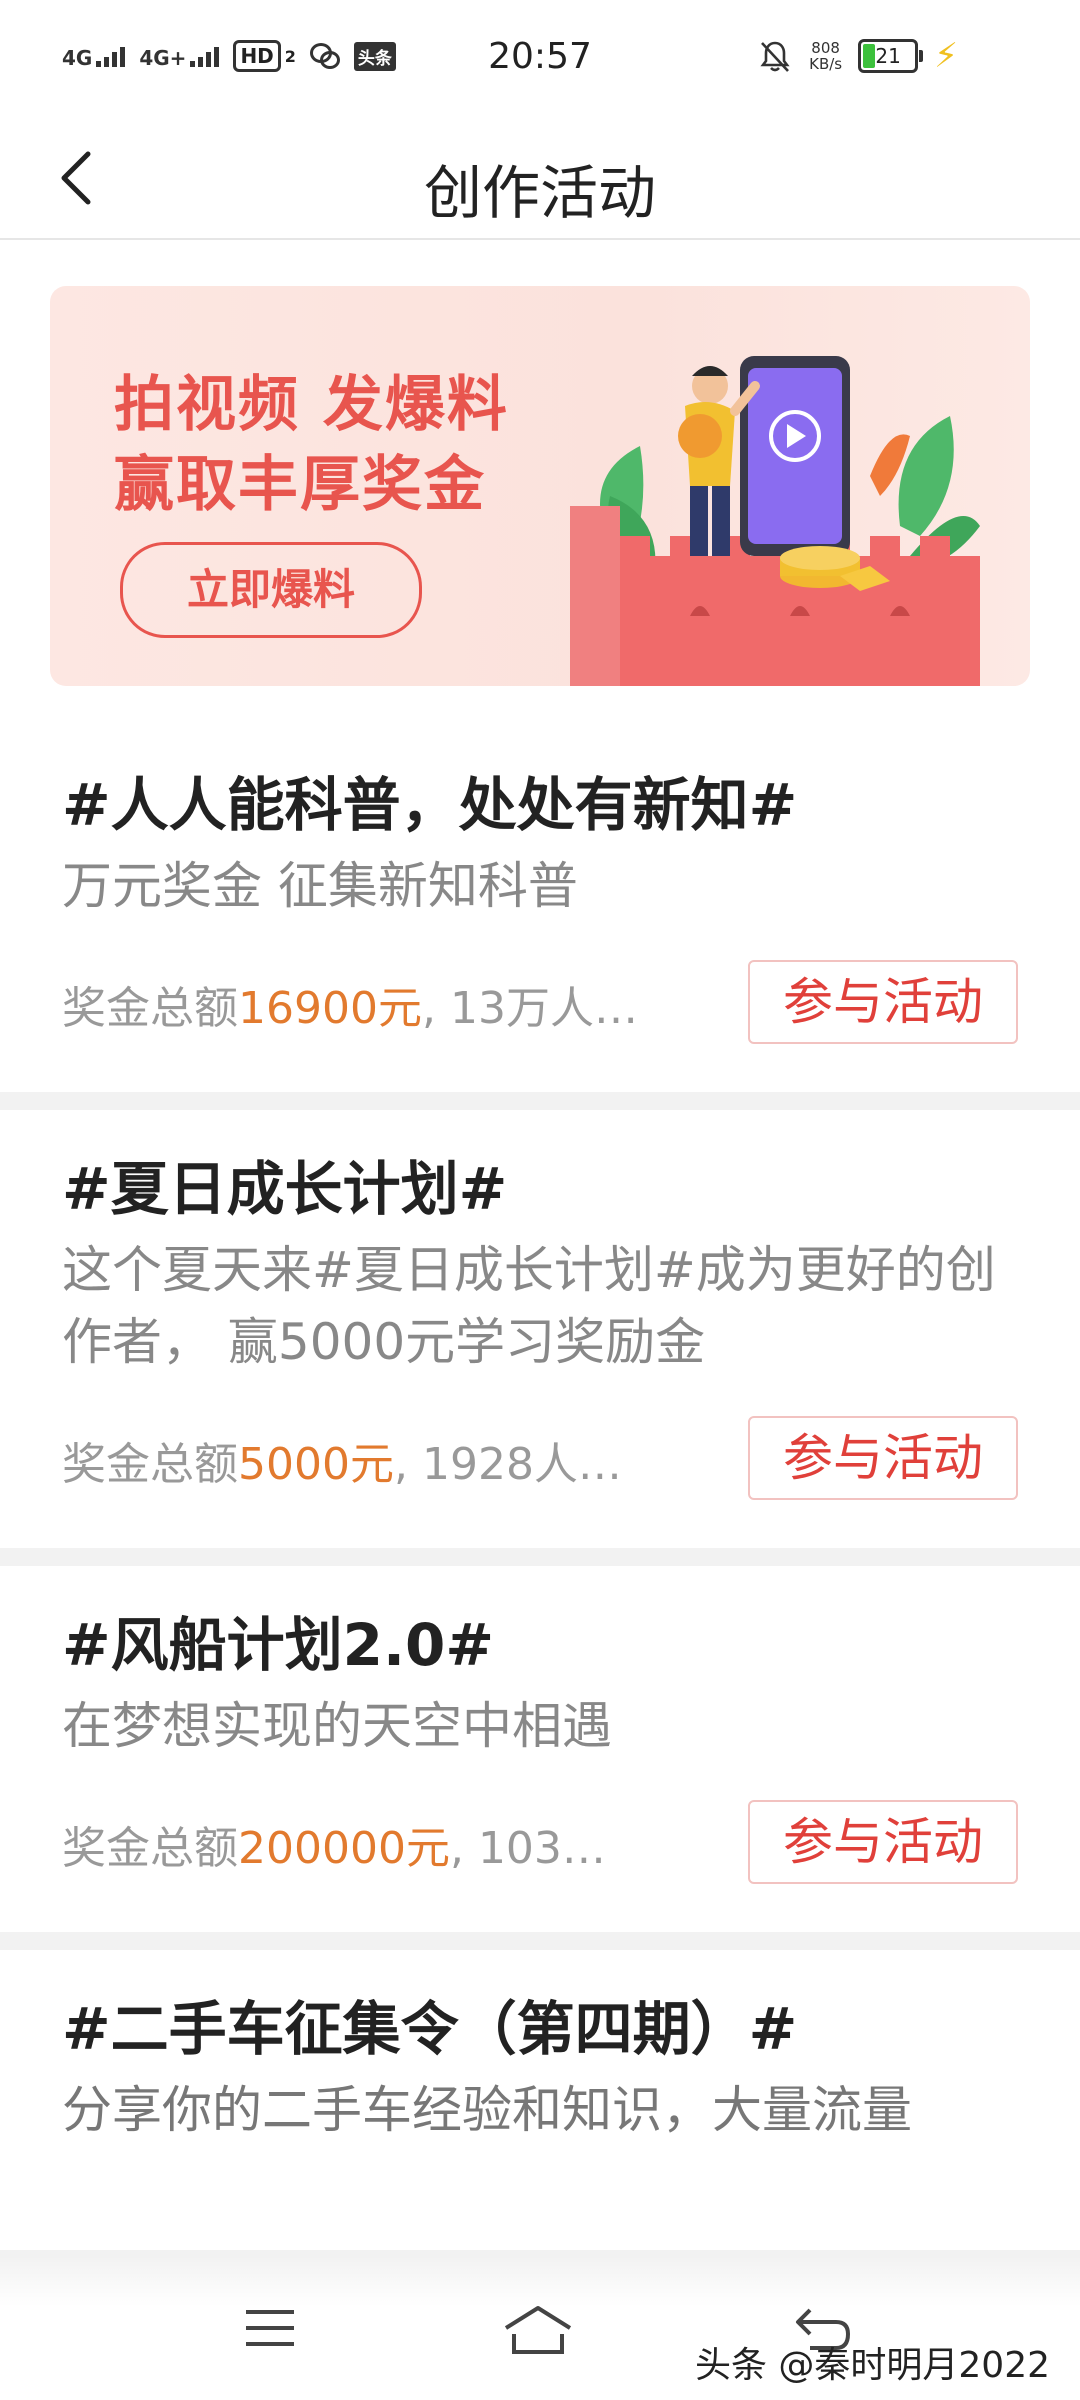 The height and width of the screenshot is (2400, 1080). What do you see at coordinates (430, 2029) in the screenshot?
I see `activity-title: #二手车征集令（第四期）#` at bounding box center [430, 2029].